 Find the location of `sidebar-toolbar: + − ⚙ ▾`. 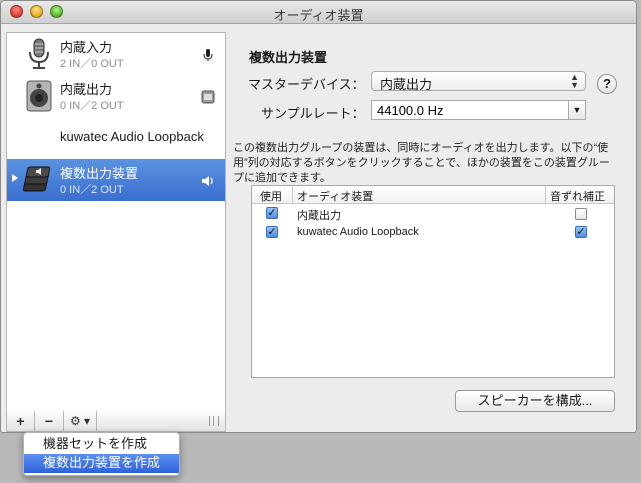

sidebar-toolbar: + − ⚙ ▾ is located at coordinates (116, 421).